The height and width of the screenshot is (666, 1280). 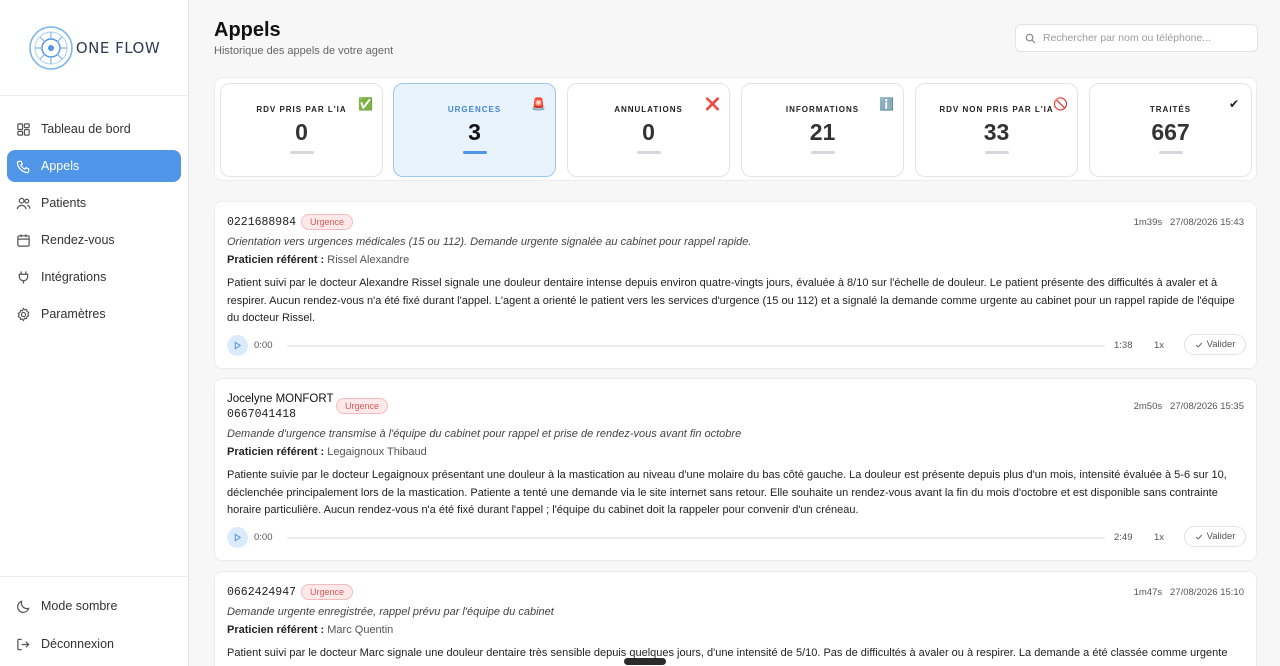 What do you see at coordinates (538, 104) in the screenshot?
I see `siren-icon: 🚨` at bounding box center [538, 104].